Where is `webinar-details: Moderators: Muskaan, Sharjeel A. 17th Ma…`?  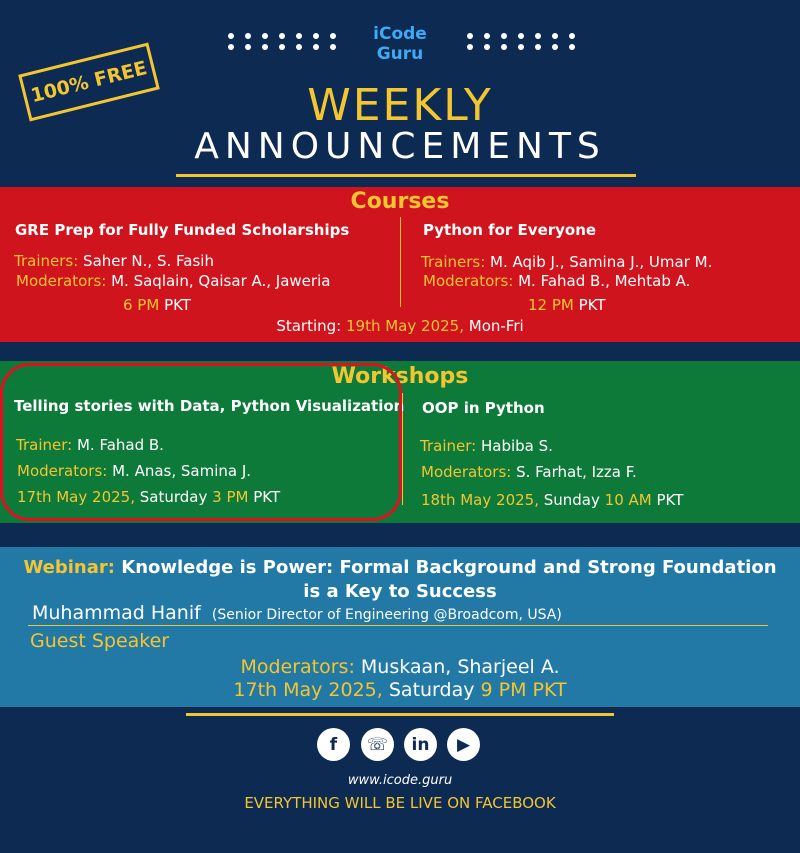
webinar-details: Moderators: Muskaan, Sharjeel A. 17th Ma… is located at coordinates (400, 679).